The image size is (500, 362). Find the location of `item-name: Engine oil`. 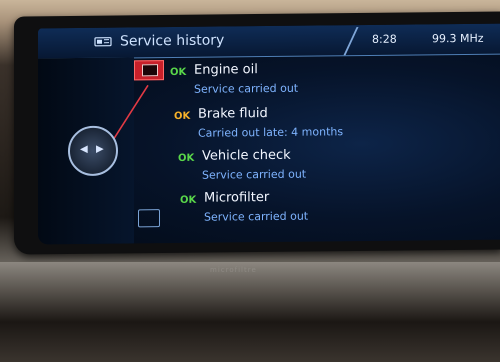

item-name: Engine oil is located at coordinates (226, 70).